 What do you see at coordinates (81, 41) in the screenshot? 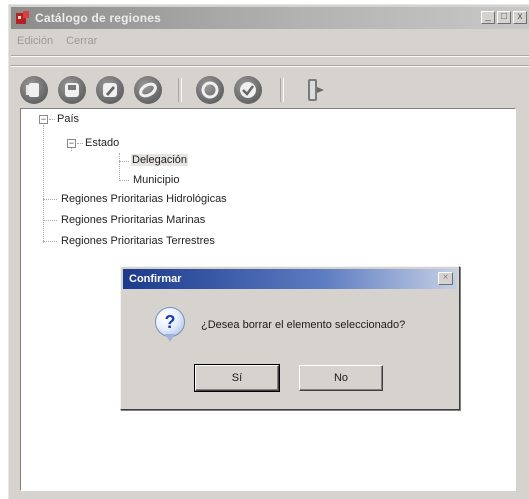
I see `menu-cerrar: Cerrar` at bounding box center [81, 41].